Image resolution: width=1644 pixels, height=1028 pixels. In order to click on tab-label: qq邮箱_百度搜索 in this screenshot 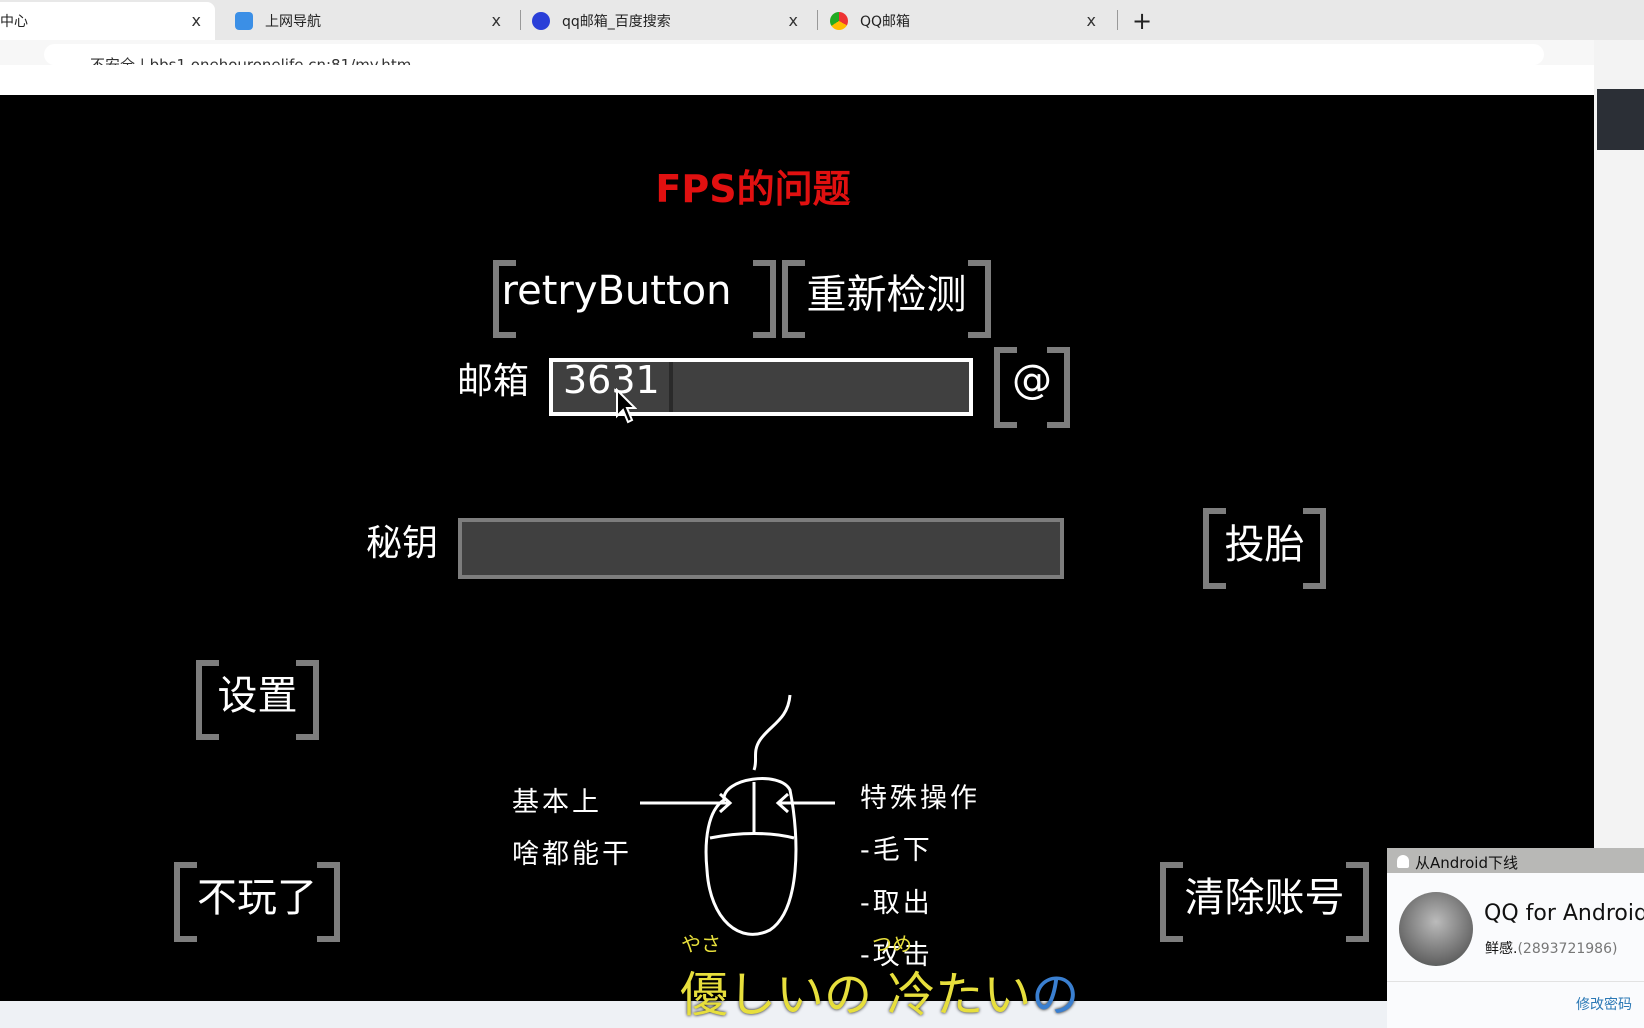, I will do `click(616, 22)`.